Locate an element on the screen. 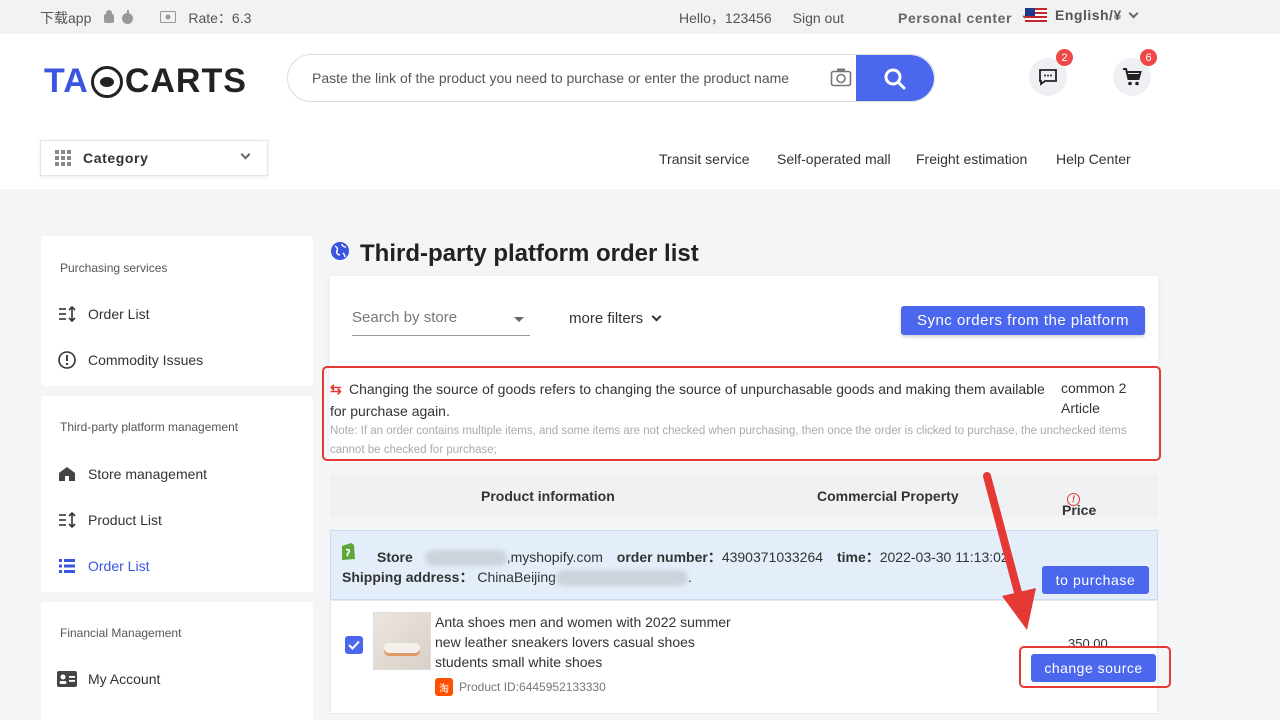 The width and height of the screenshot is (1280, 720). sidebar-item-order-list: Order List is located at coordinates (102, 314).